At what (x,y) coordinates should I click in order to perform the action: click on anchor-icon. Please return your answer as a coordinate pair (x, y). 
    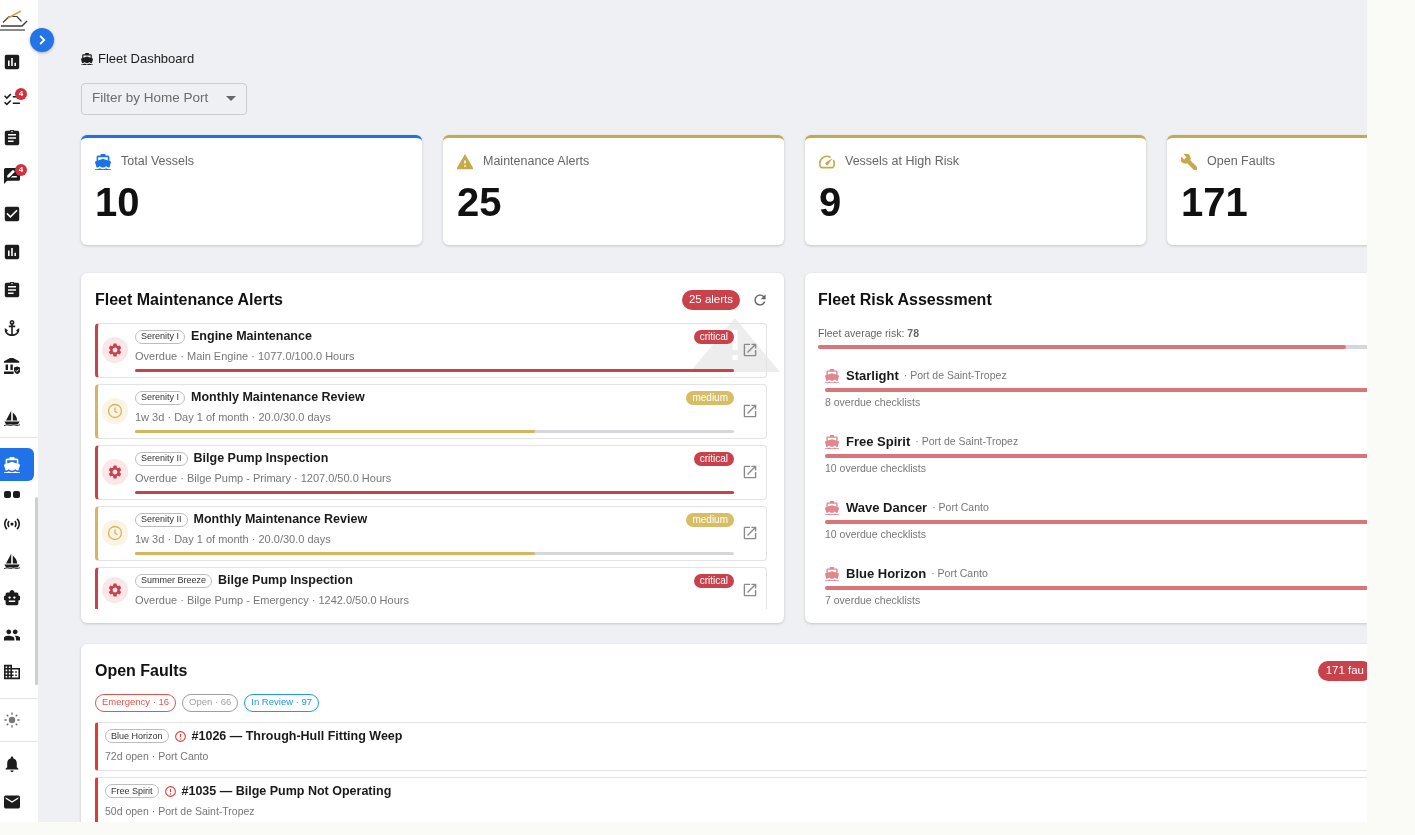
    Looking at the image, I should click on (12, 328).